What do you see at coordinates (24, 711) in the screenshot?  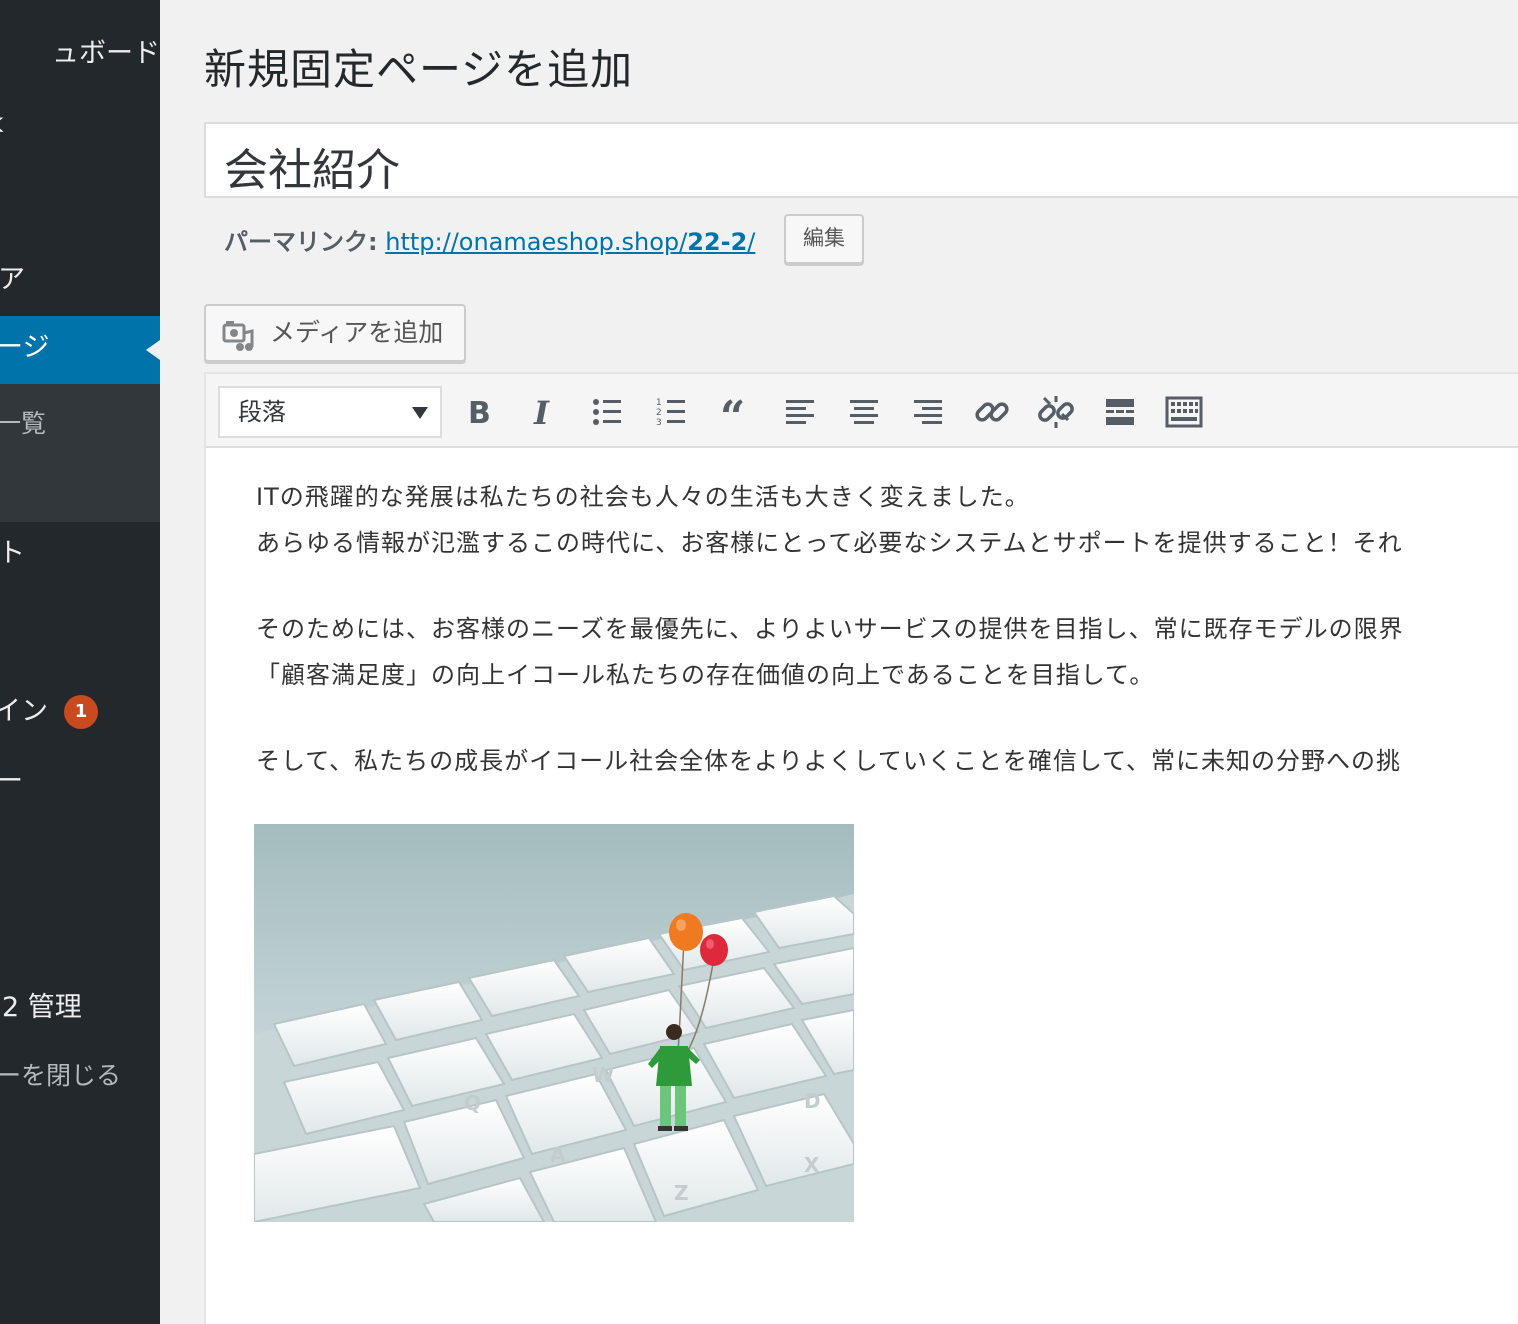 I see `sidebar-item-label: イン` at bounding box center [24, 711].